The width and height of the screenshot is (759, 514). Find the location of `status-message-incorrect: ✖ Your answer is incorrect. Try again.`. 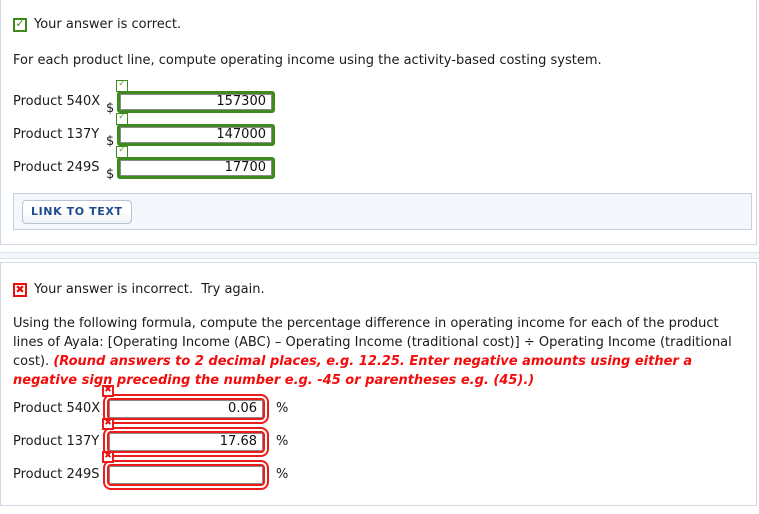

status-message-incorrect: ✖ Your answer is incorrect. Try again. is located at coordinates (139, 289).